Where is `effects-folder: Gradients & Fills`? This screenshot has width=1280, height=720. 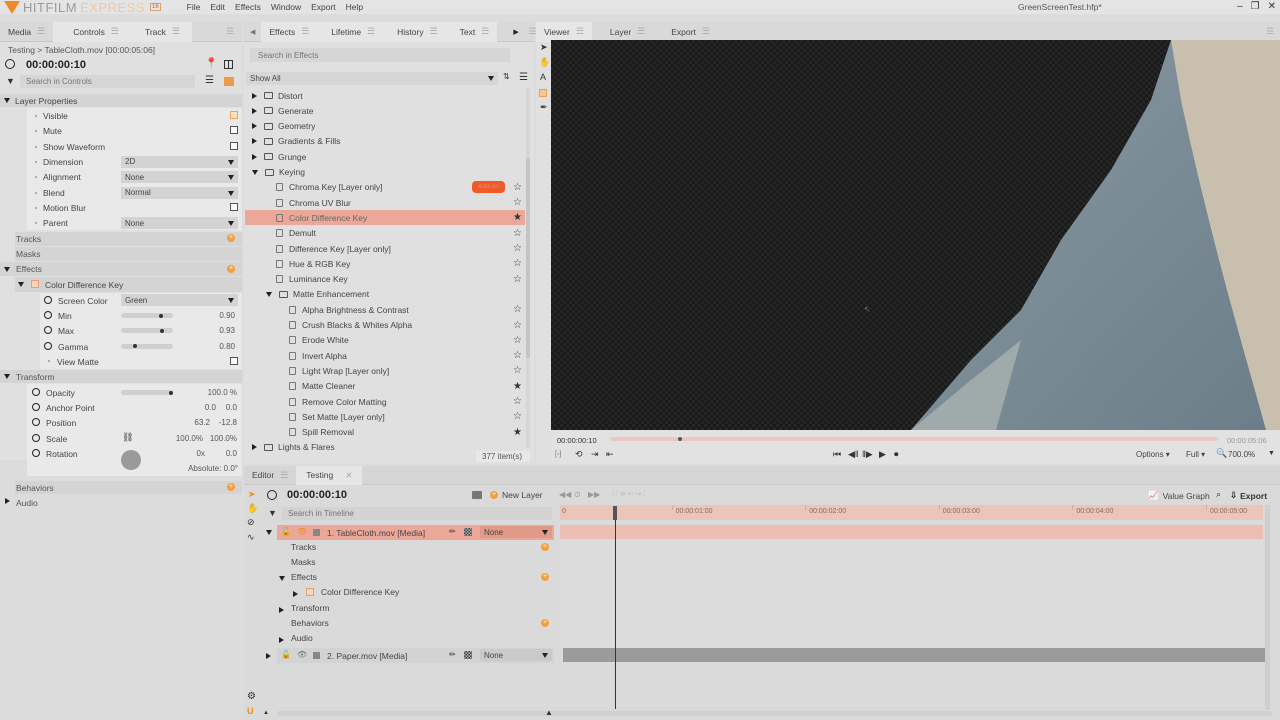 effects-folder: Gradients & Fills is located at coordinates (385, 141).